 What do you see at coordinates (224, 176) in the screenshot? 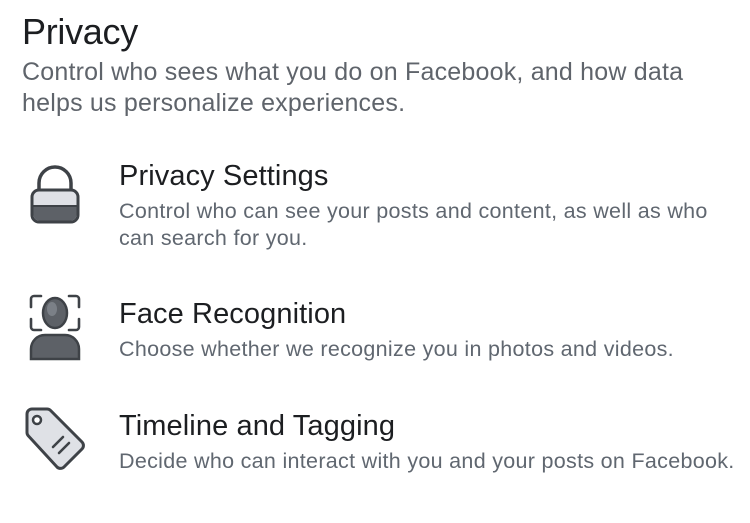
I see `privacy-settings-title: Privacy Settings` at bounding box center [224, 176].